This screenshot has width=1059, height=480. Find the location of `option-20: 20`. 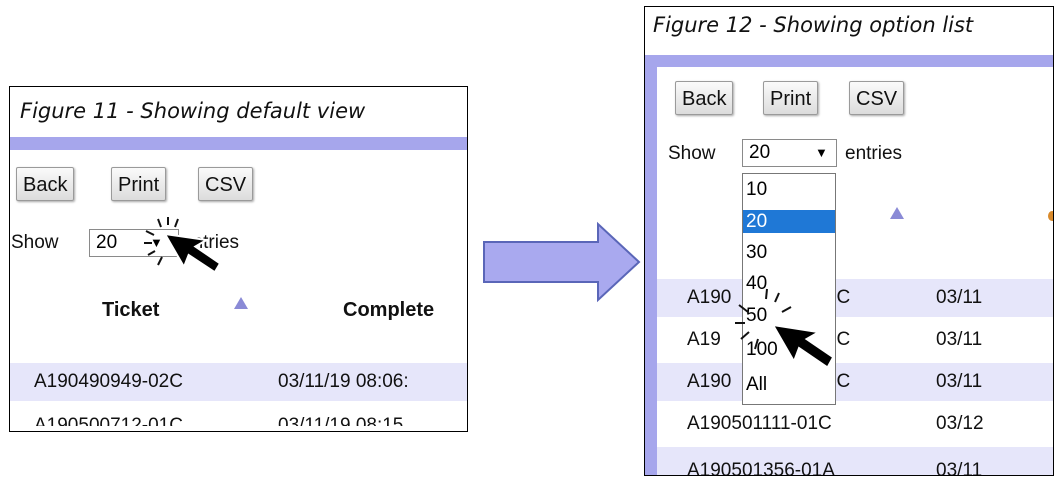

option-20: 20 is located at coordinates (789, 221).